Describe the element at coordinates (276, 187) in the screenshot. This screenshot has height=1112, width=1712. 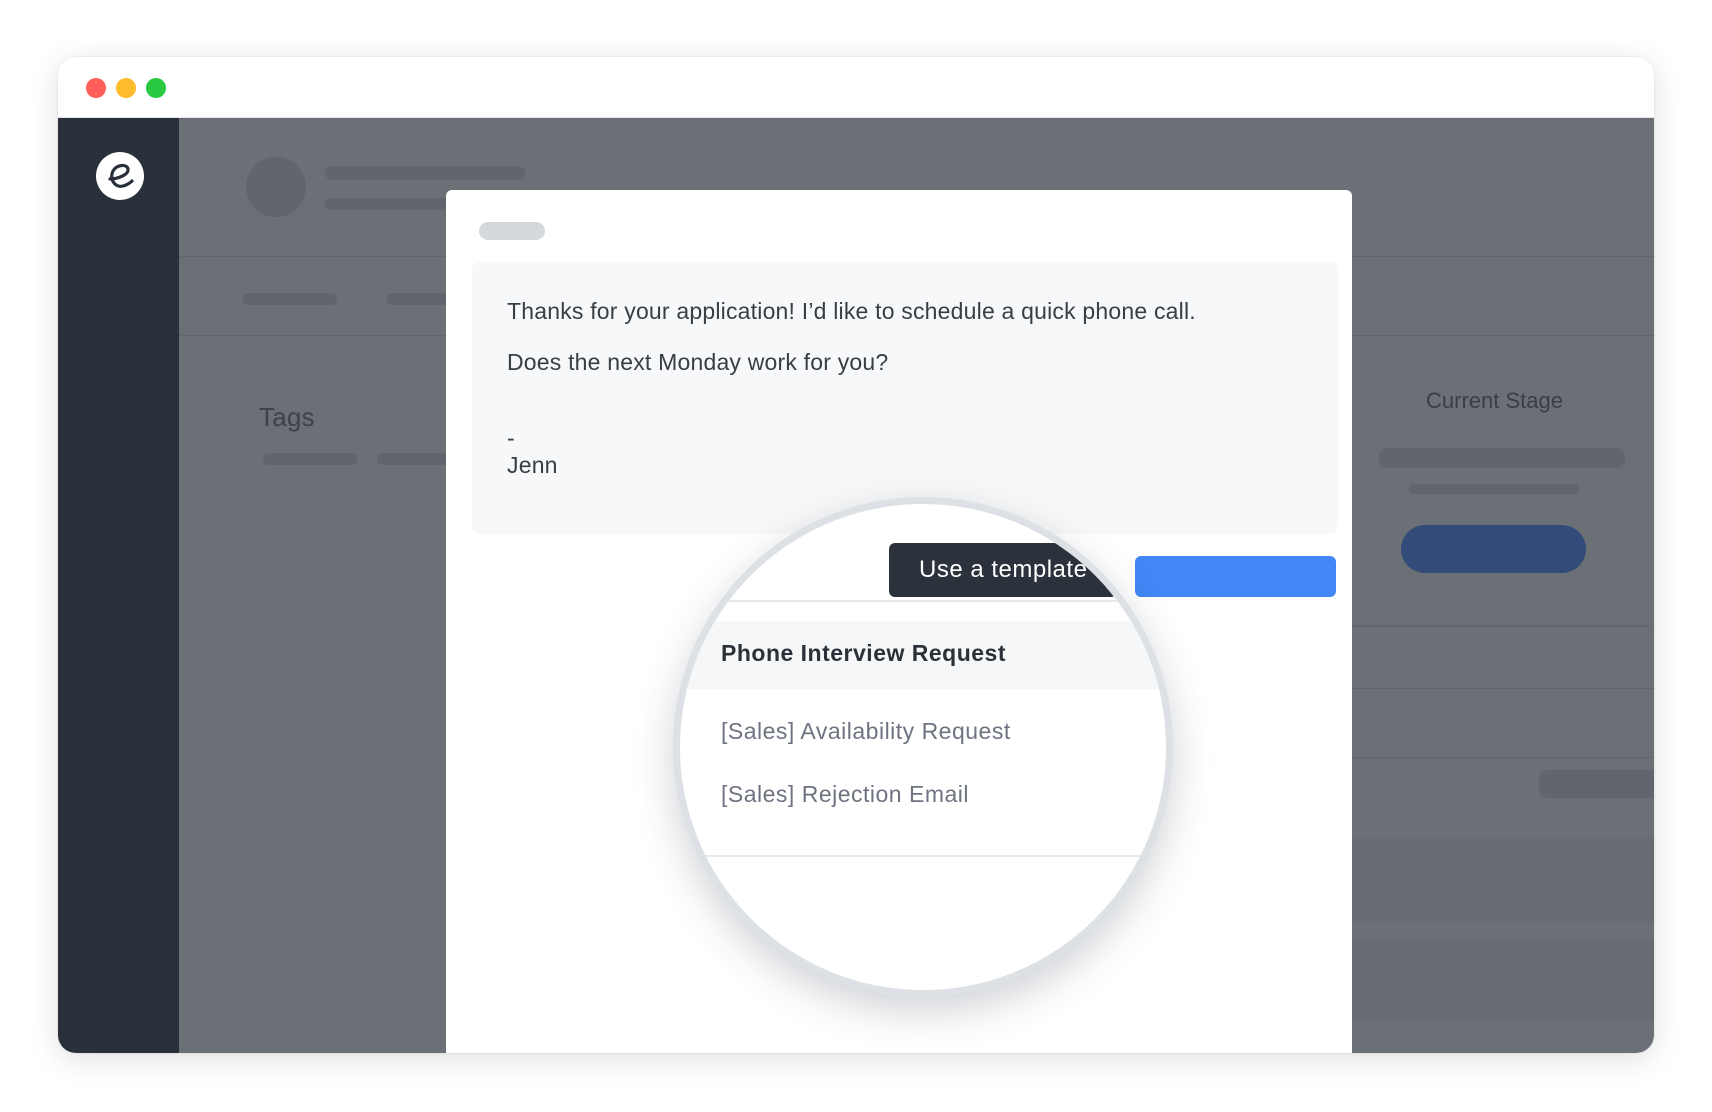
I see `avatar-placeholder` at that location.